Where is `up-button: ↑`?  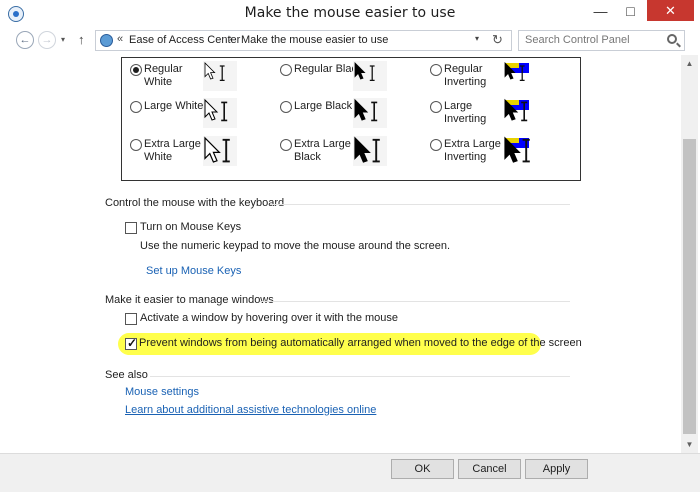
up-button: ↑ is located at coordinates (81, 39).